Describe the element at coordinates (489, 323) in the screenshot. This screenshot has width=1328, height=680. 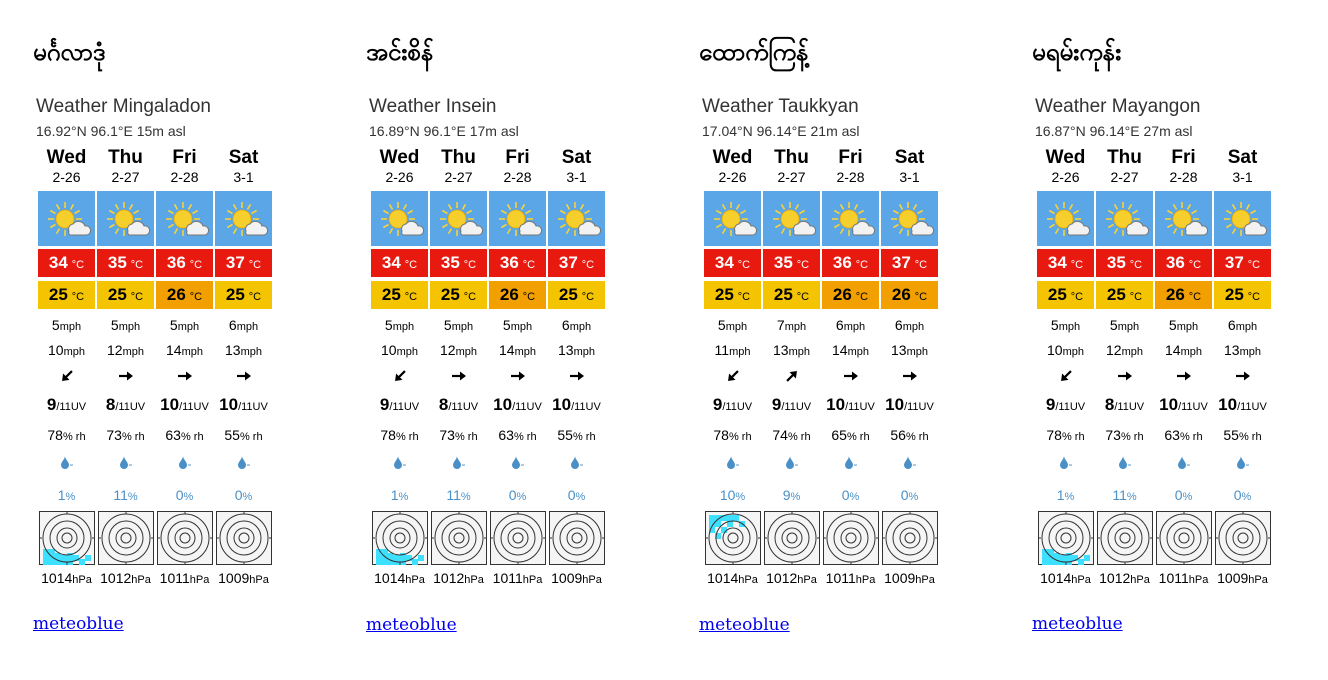
I see `wind-speed-row: 5mph 5mph 5mph 6mph` at that location.